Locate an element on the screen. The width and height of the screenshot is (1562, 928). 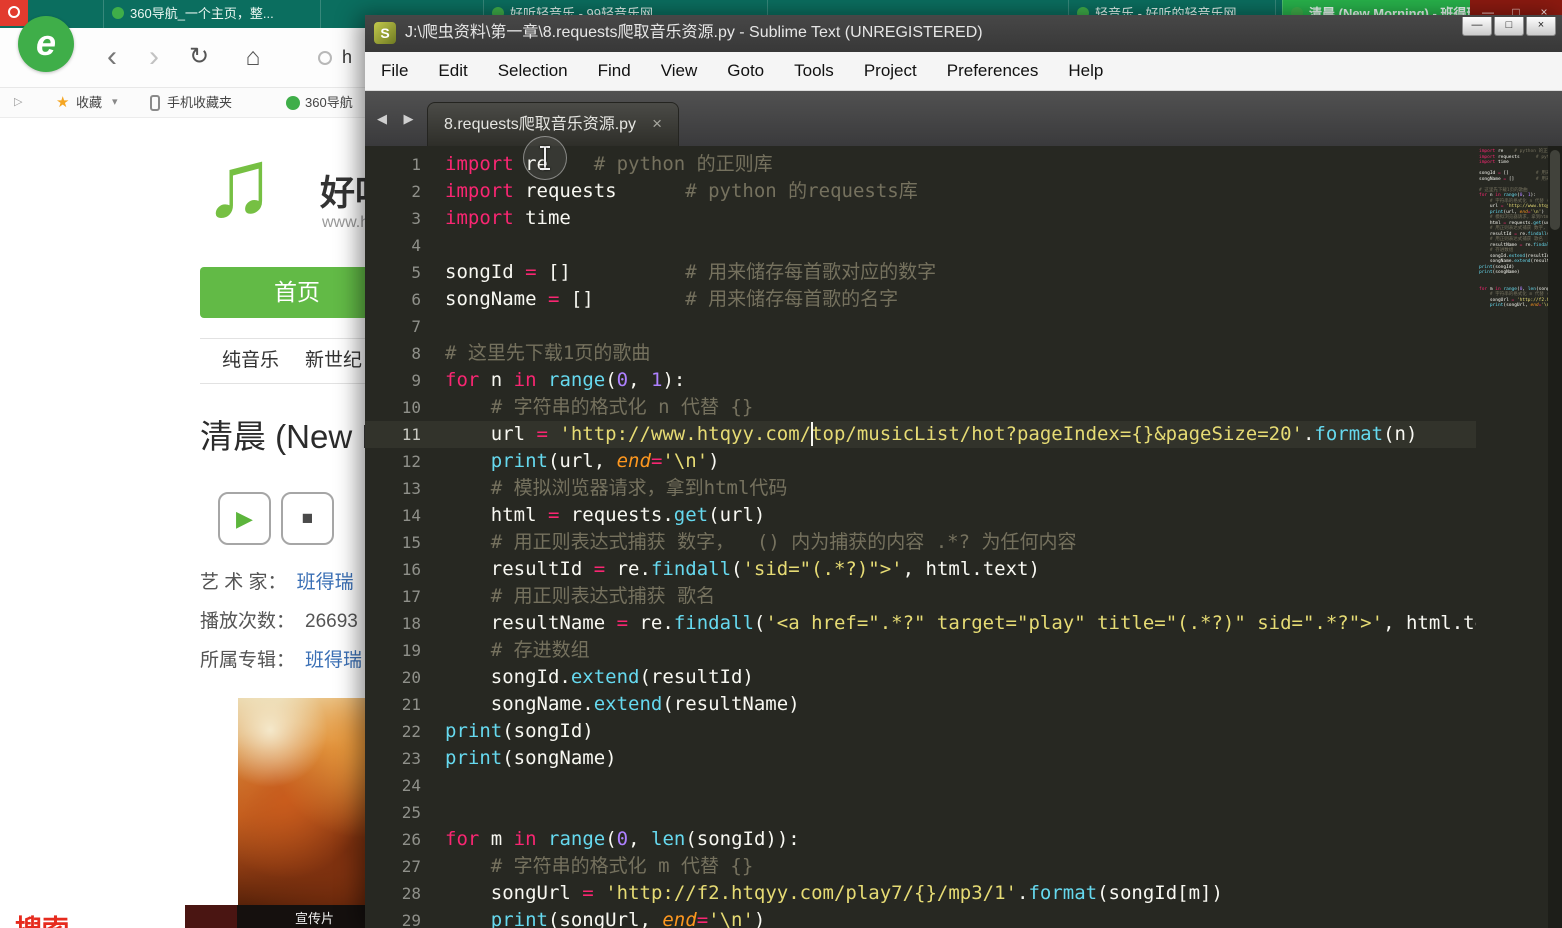
sublime-window-controls: — □ × is located at coordinates (1508, 25).